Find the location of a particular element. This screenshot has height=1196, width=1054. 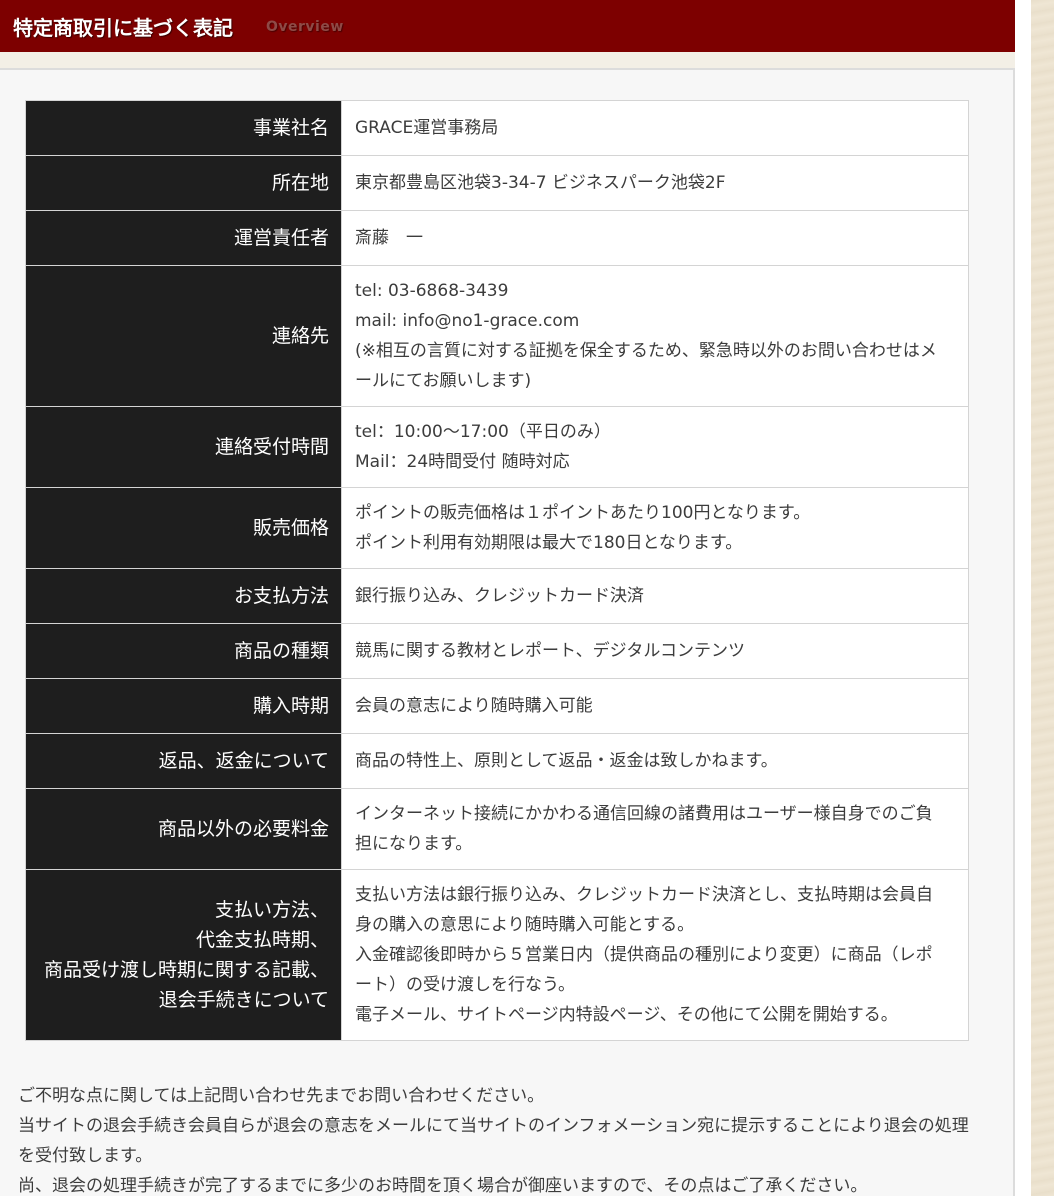

row-value: GRACE運営事務局 is located at coordinates (655, 128).